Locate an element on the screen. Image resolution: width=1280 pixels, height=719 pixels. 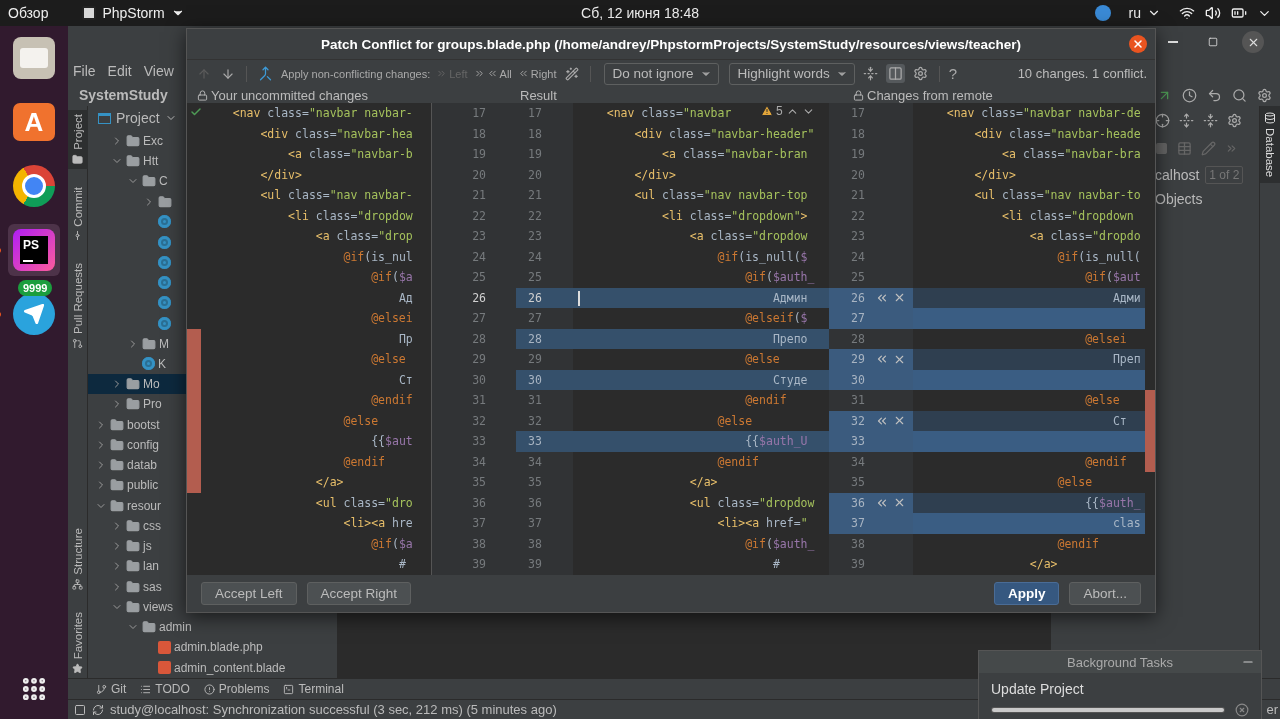
pane-header: Changes from remote is located at coordinates (993, 95).